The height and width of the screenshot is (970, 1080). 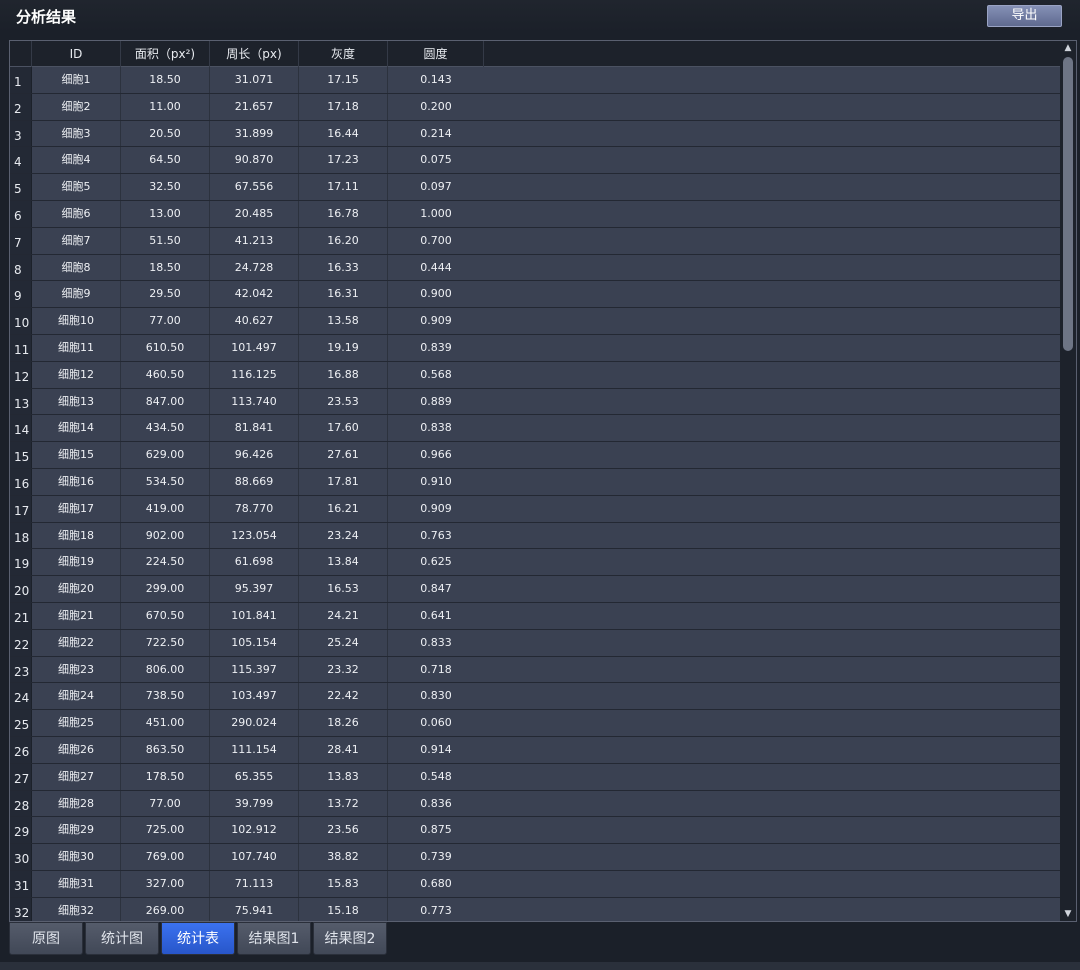 I want to click on cell-gray: 17.15, so click(x=343, y=80).